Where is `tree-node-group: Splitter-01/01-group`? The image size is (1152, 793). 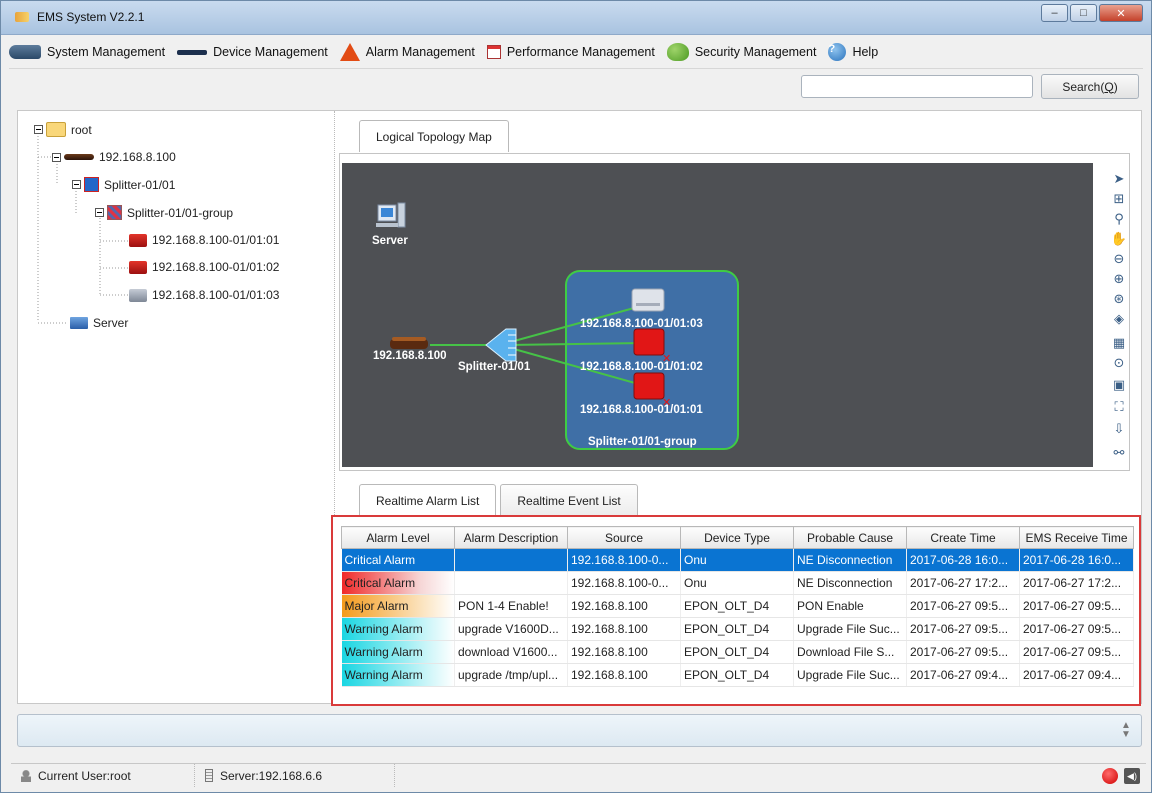
tree-node-group: Splitter-01/01-group is located at coordinates (164, 212).